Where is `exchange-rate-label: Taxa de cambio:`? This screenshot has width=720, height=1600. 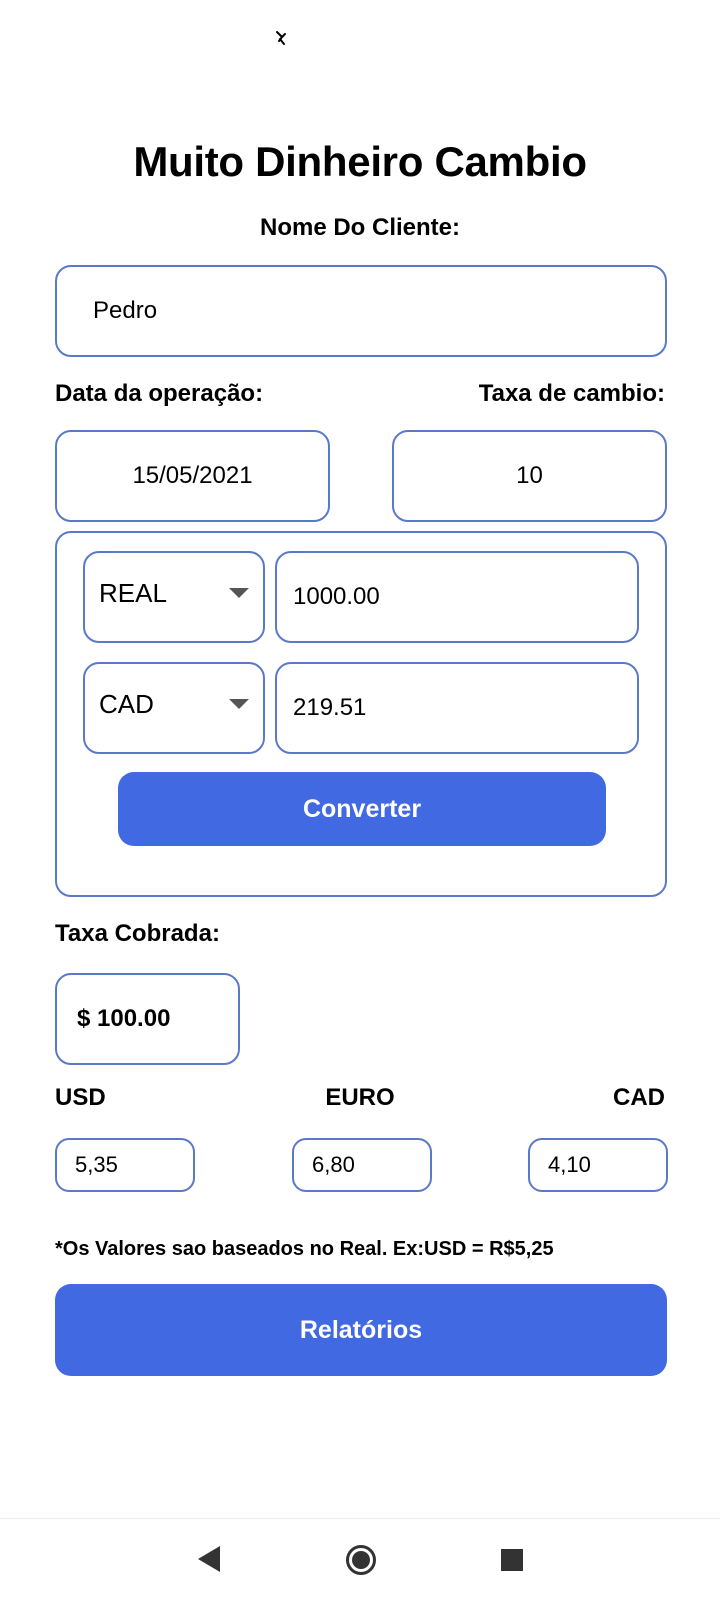
exchange-rate-label: Taxa de cambio: is located at coordinates (571, 393).